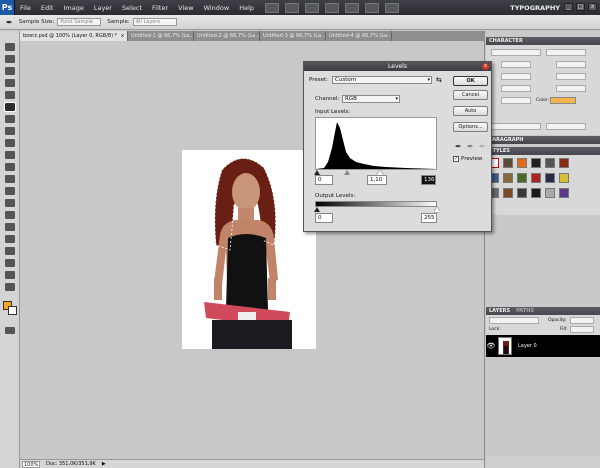 The width and height of the screenshot is (600, 468). Describe the element at coordinates (470, 111) in the screenshot. I see `auto-button: Auto` at that location.